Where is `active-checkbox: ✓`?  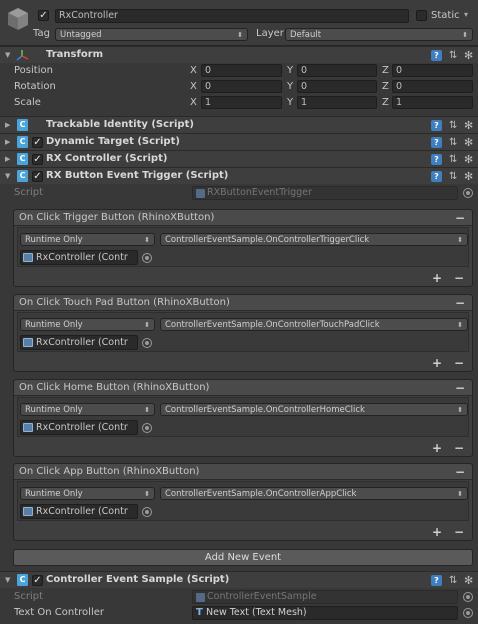 active-checkbox: ✓ is located at coordinates (43, 15).